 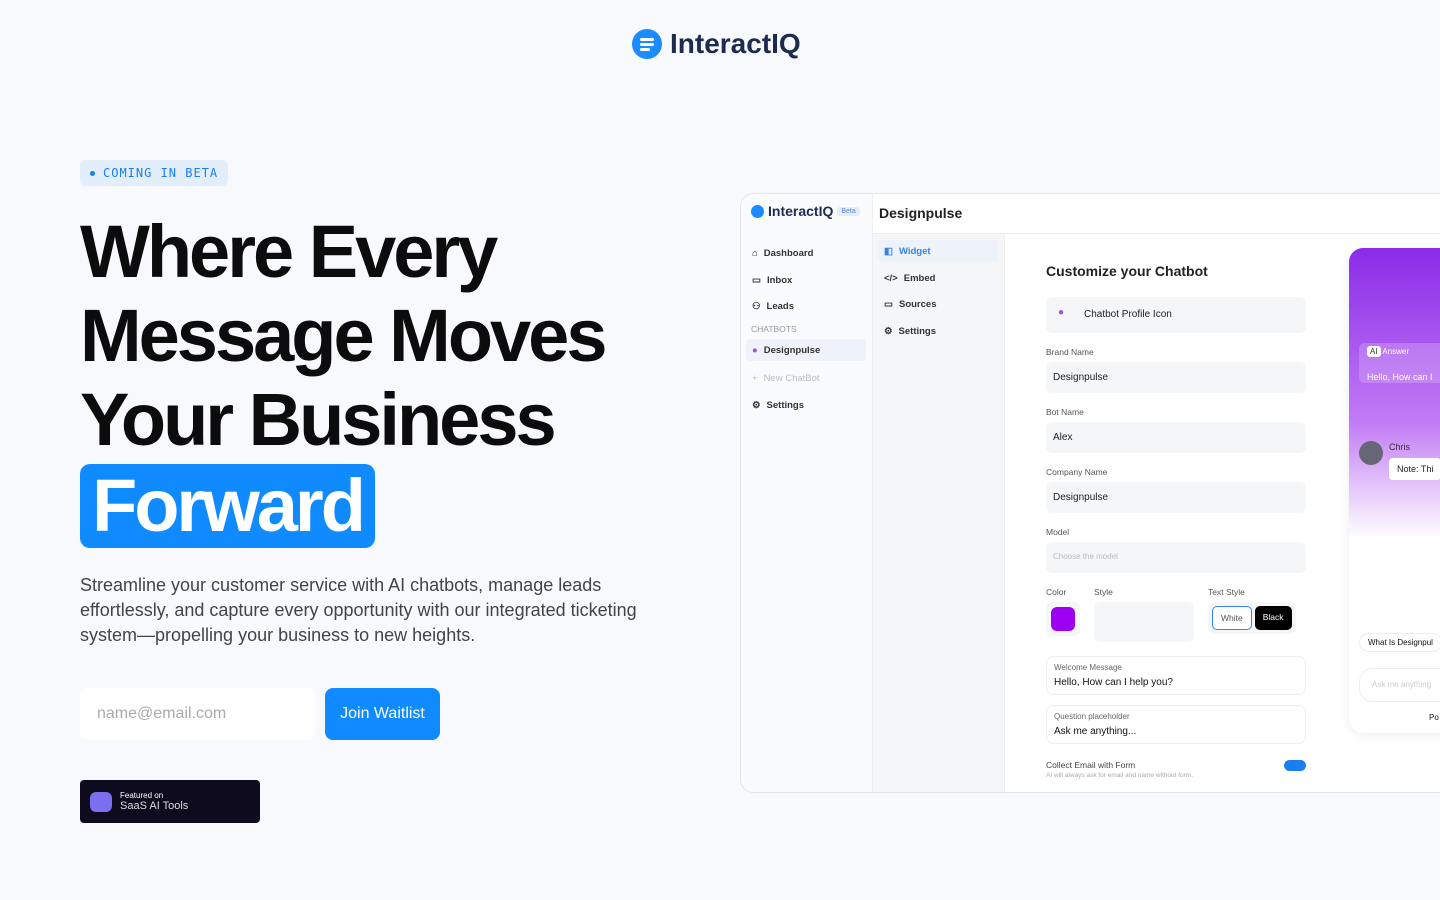 What do you see at coordinates (227, 506) in the screenshot?
I see `hero-highlight: Forward` at bounding box center [227, 506].